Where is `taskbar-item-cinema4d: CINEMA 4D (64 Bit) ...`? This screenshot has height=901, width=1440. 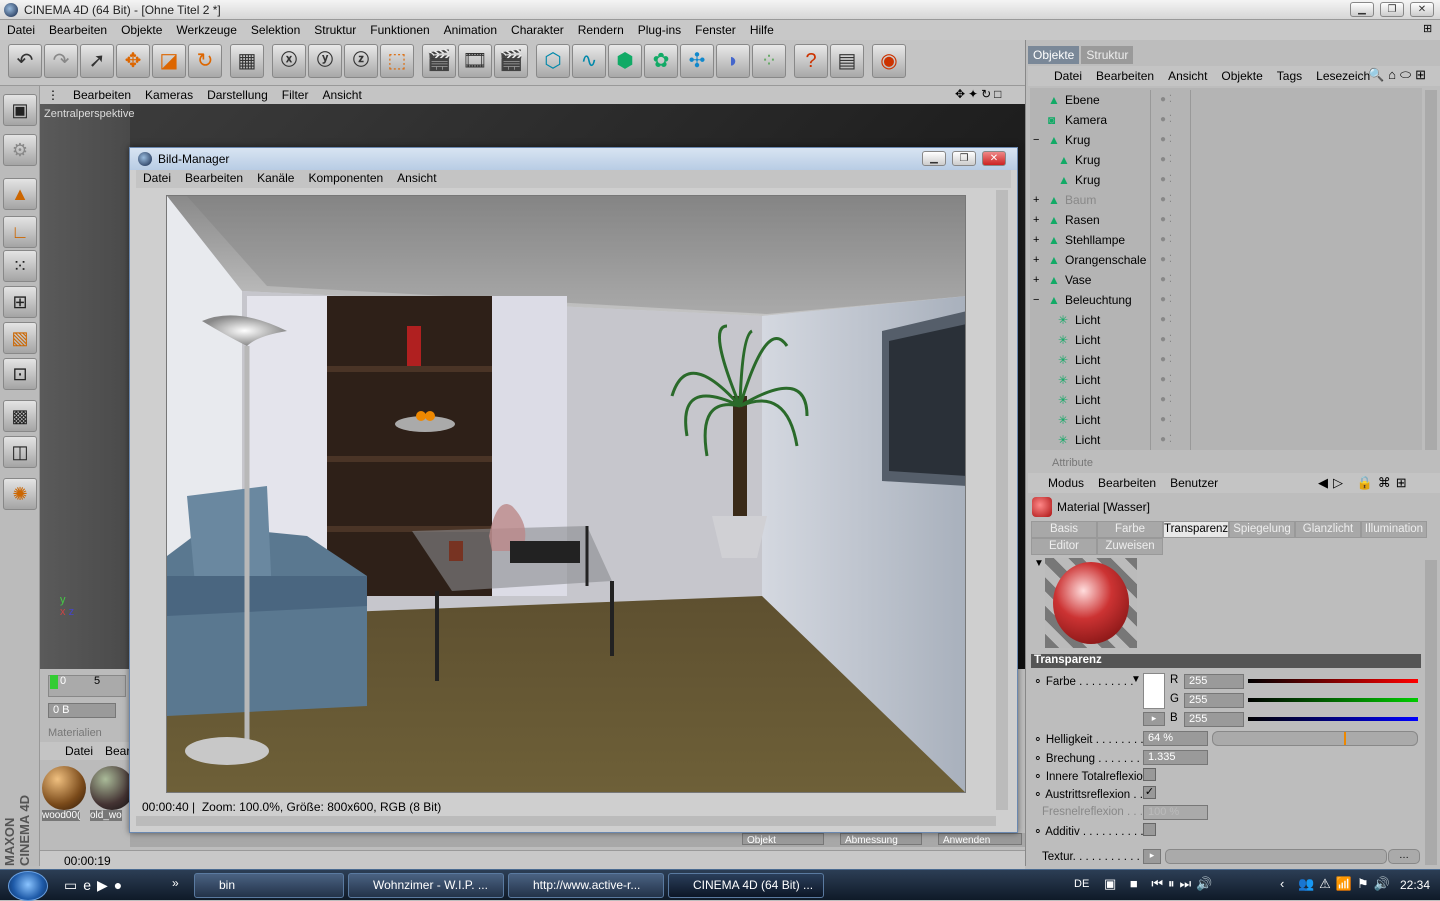
taskbar-item-cinema4d: CINEMA 4D (64 Bit) ... is located at coordinates (746, 885).